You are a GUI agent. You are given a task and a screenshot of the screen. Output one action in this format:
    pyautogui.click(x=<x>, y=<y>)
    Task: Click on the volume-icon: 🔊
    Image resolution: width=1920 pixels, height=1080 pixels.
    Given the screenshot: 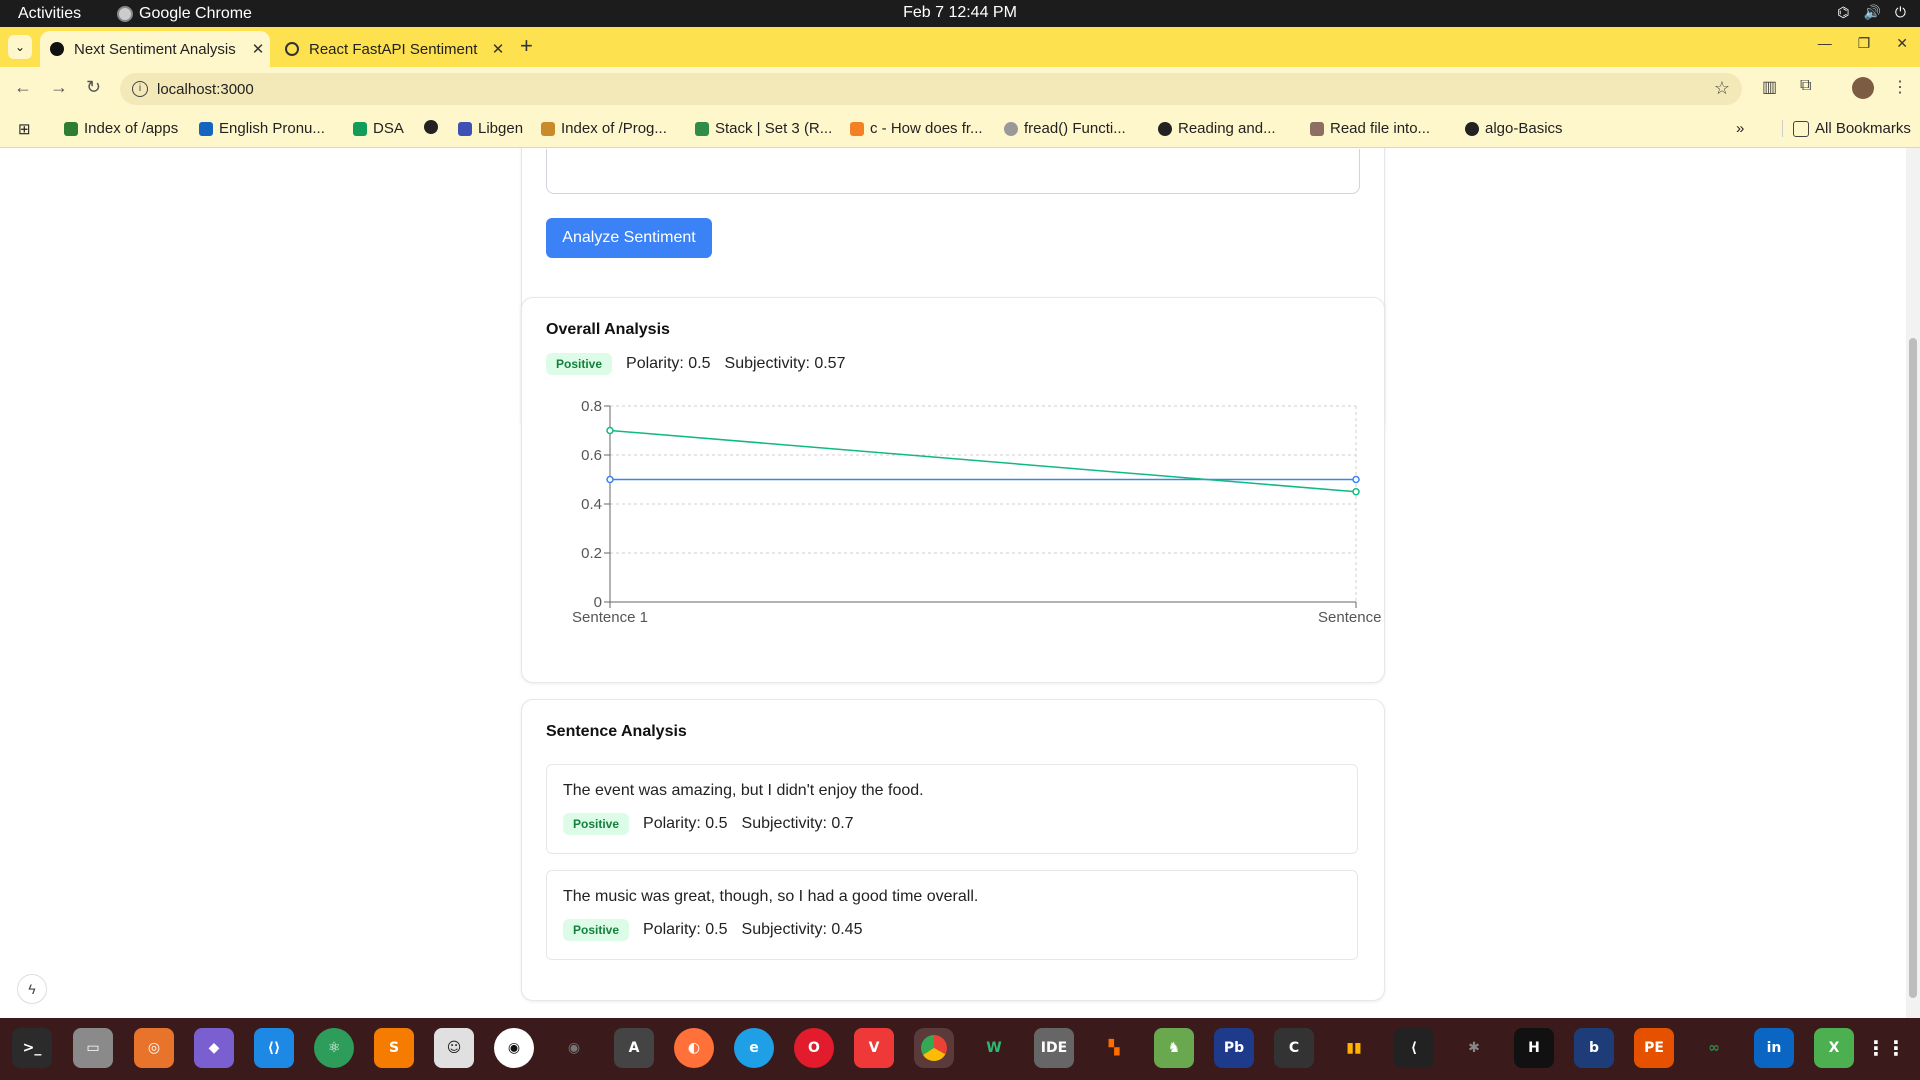 What is the action you would take?
    pyautogui.click(x=1871, y=12)
    